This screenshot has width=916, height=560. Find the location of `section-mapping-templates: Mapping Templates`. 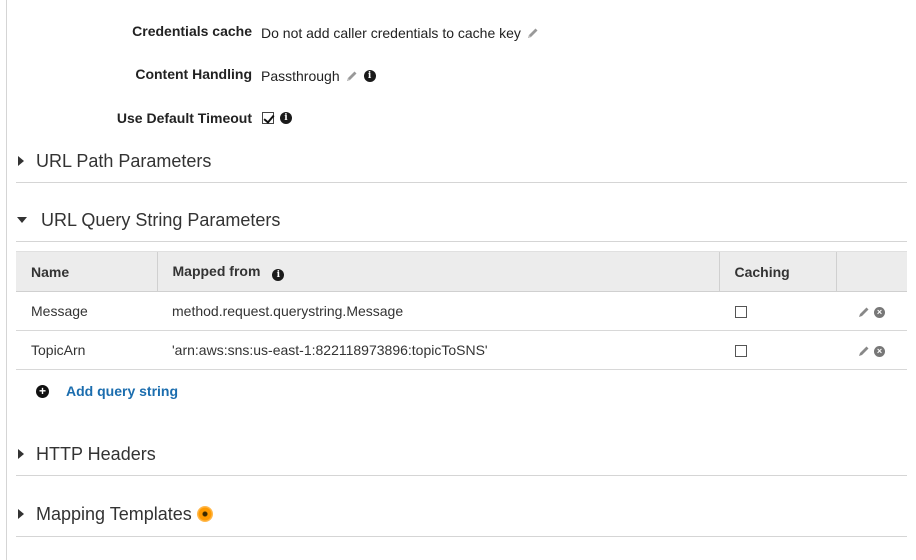

section-mapping-templates: Mapping Templates is located at coordinates (461, 514).